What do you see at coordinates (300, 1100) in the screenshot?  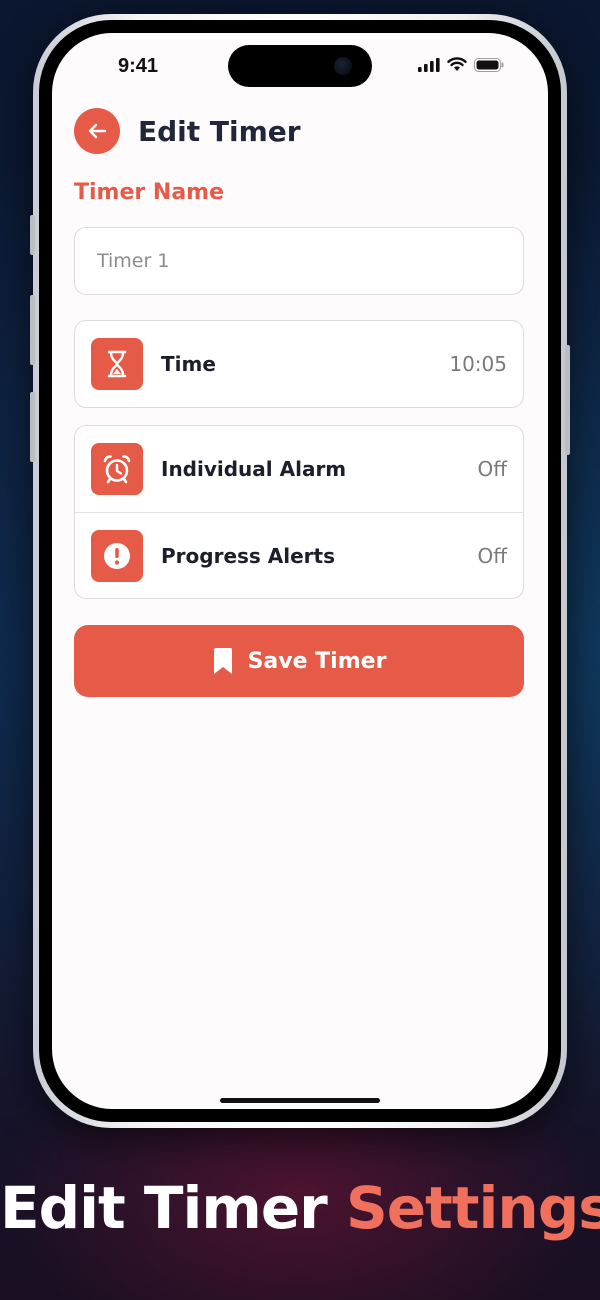 I see `home-indicator` at bounding box center [300, 1100].